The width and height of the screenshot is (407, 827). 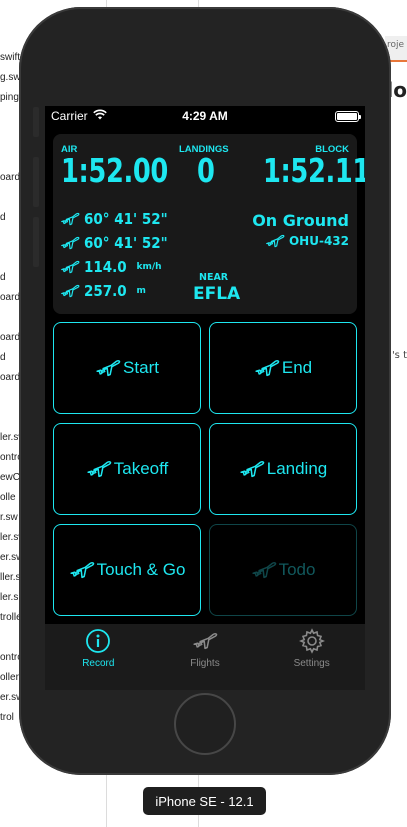 I want to click on status-time: 4:29 AM, so click(x=205, y=116).